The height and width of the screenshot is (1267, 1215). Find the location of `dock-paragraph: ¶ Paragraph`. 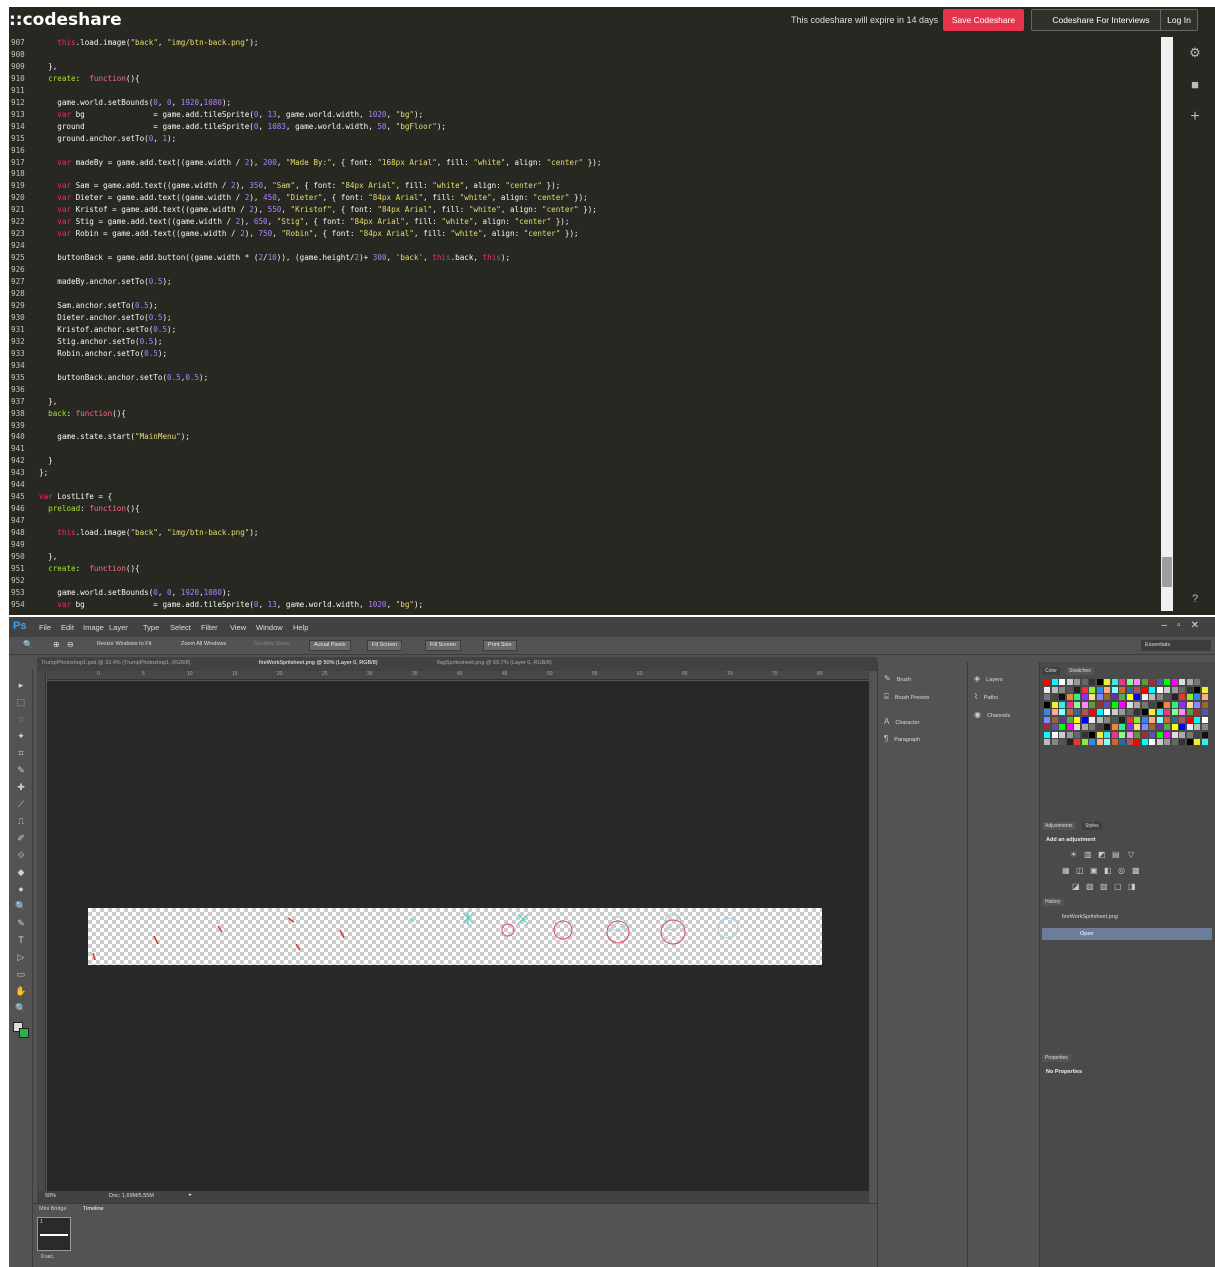

dock-paragraph: ¶ Paragraph is located at coordinates (902, 738).